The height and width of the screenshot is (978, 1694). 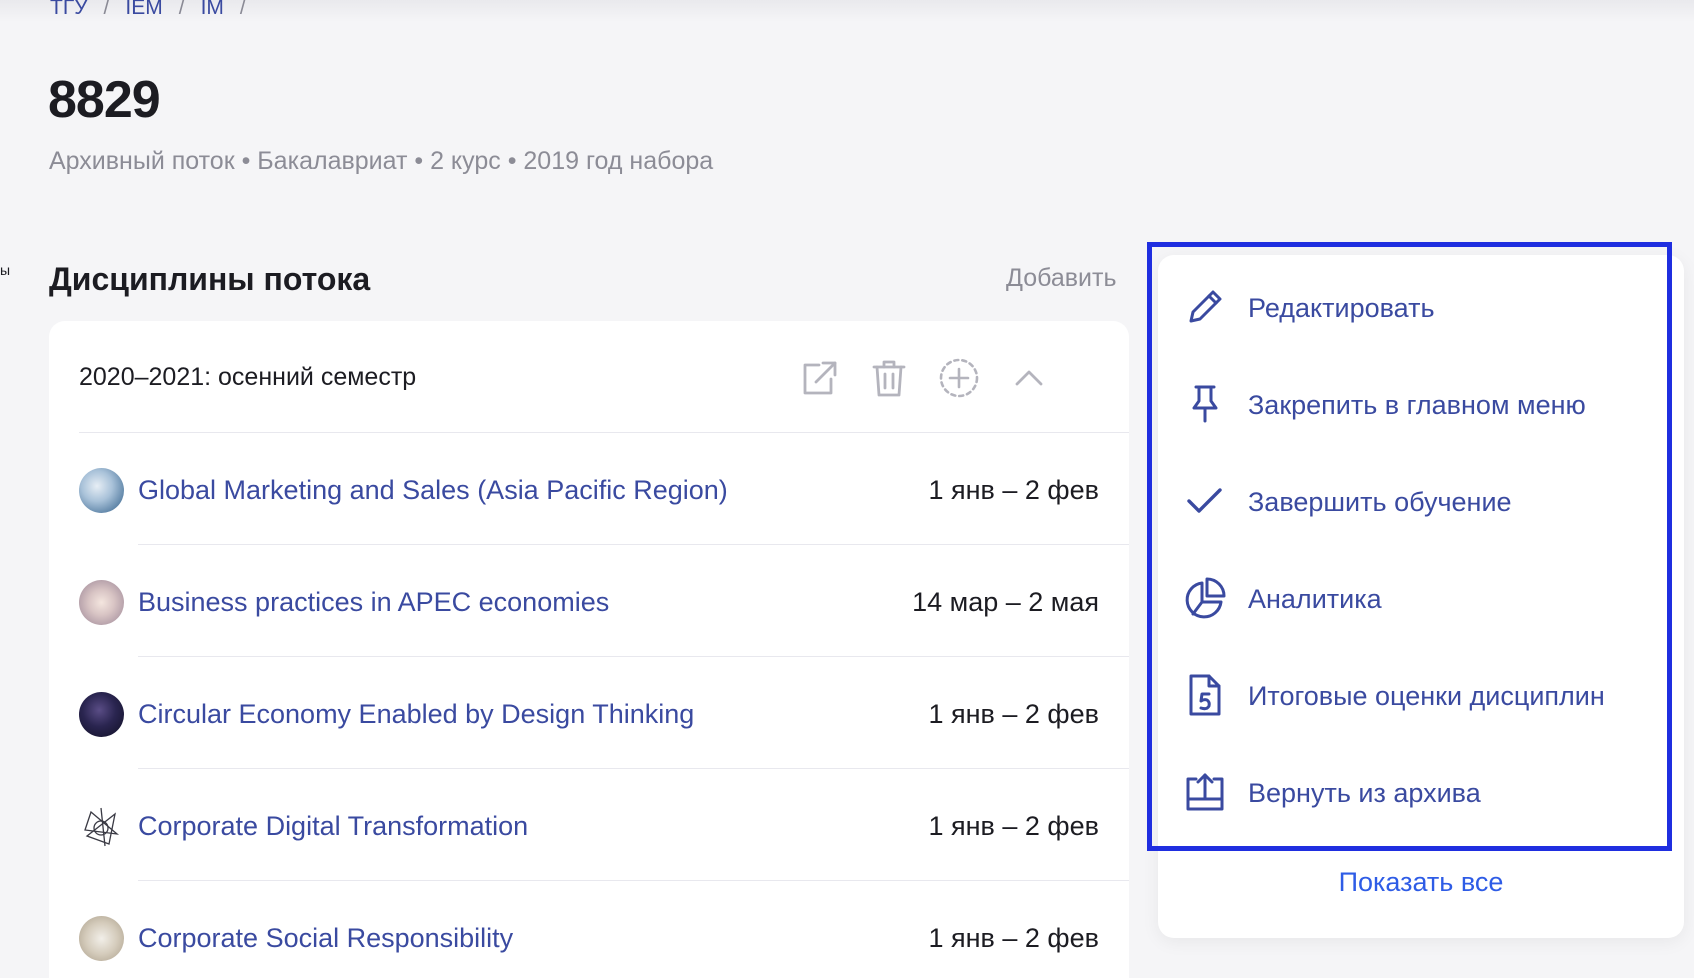 What do you see at coordinates (1341, 308) in the screenshot?
I see `menu-item-label: Редактировать` at bounding box center [1341, 308].